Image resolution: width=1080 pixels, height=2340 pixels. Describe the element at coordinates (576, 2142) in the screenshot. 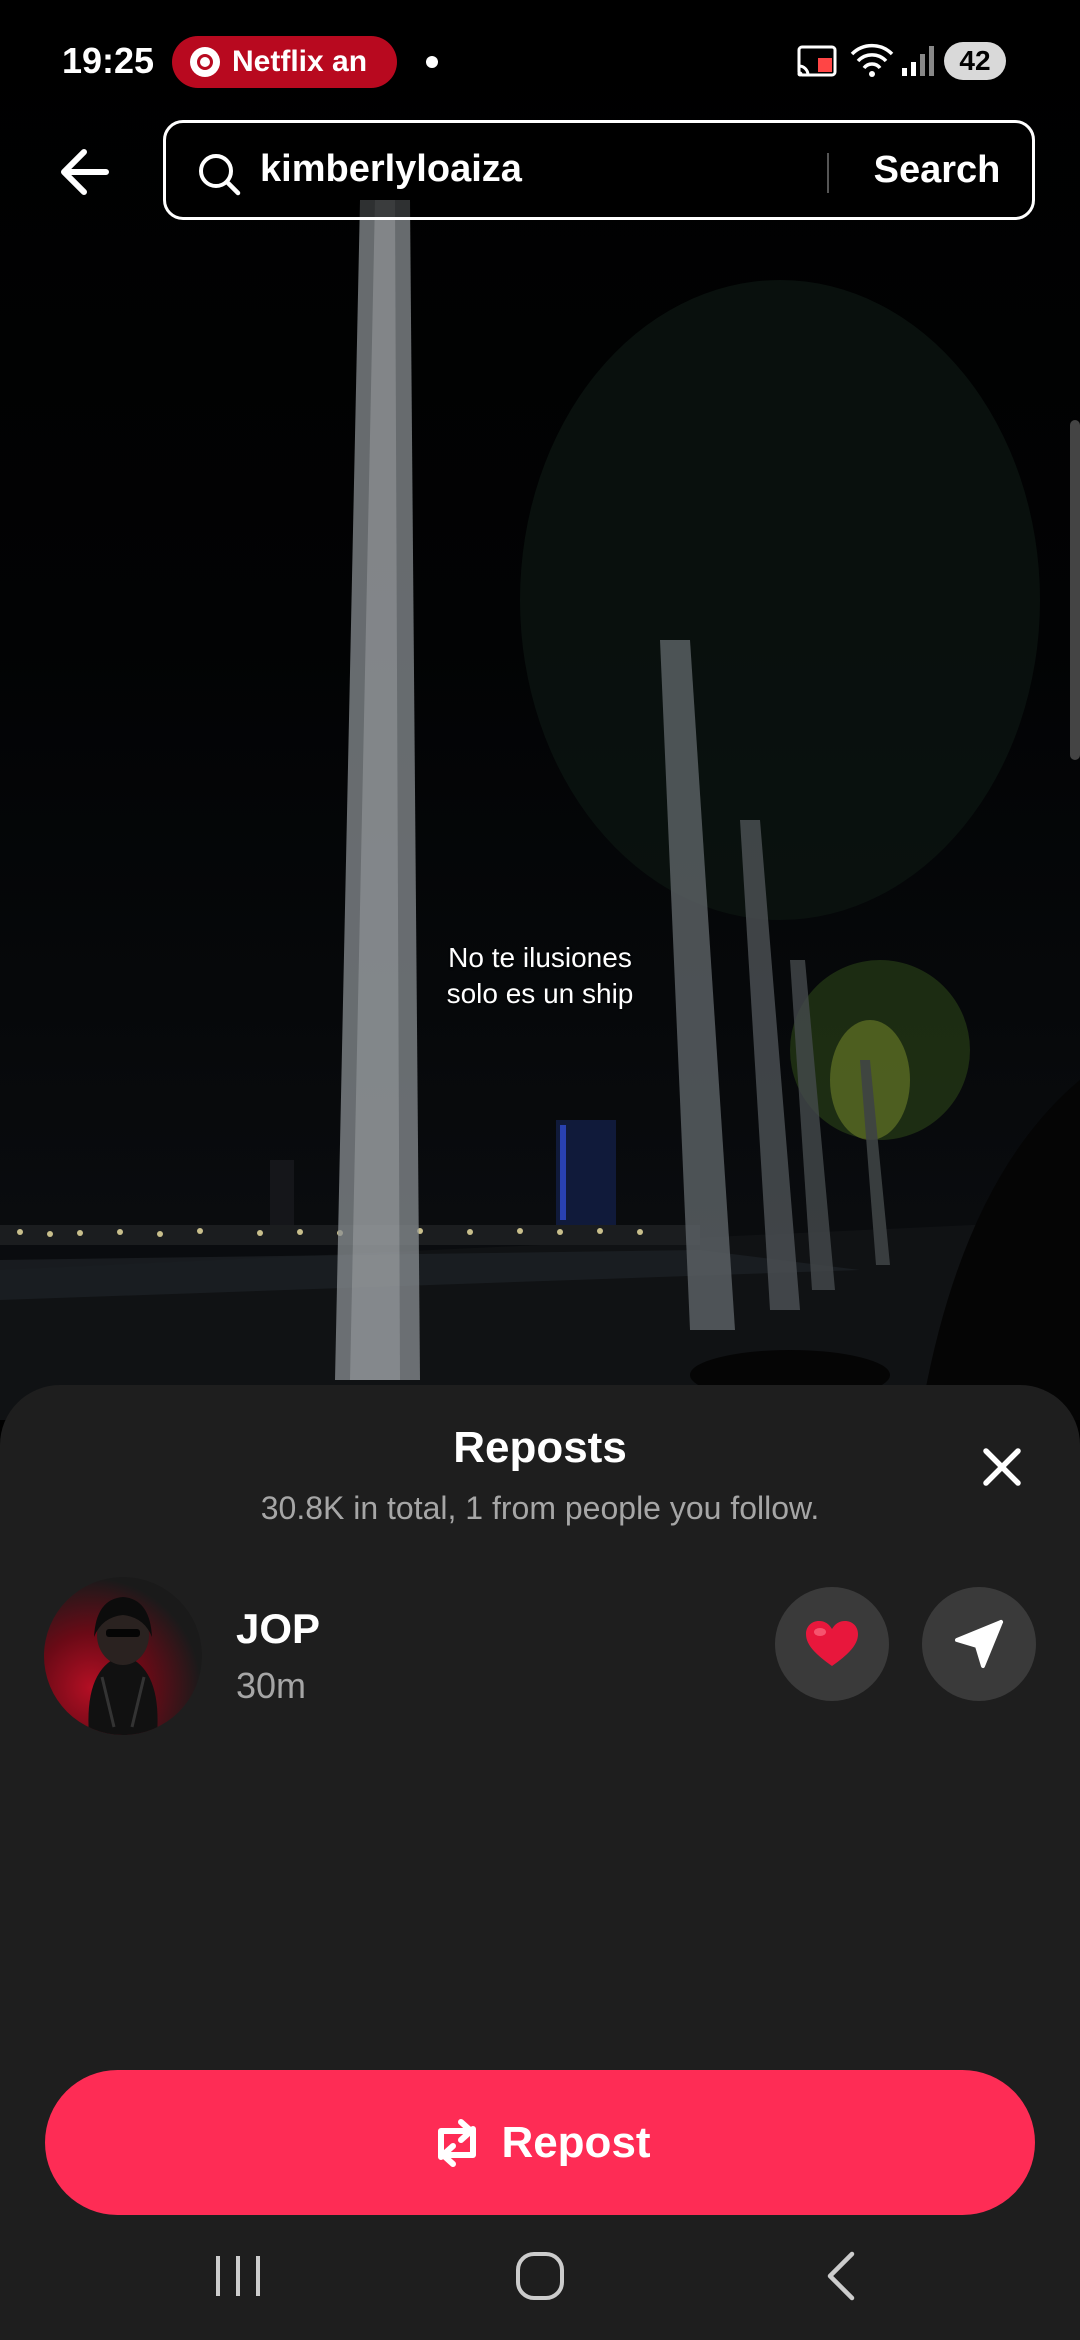

I see `repost-button-label: Repost` at that location.